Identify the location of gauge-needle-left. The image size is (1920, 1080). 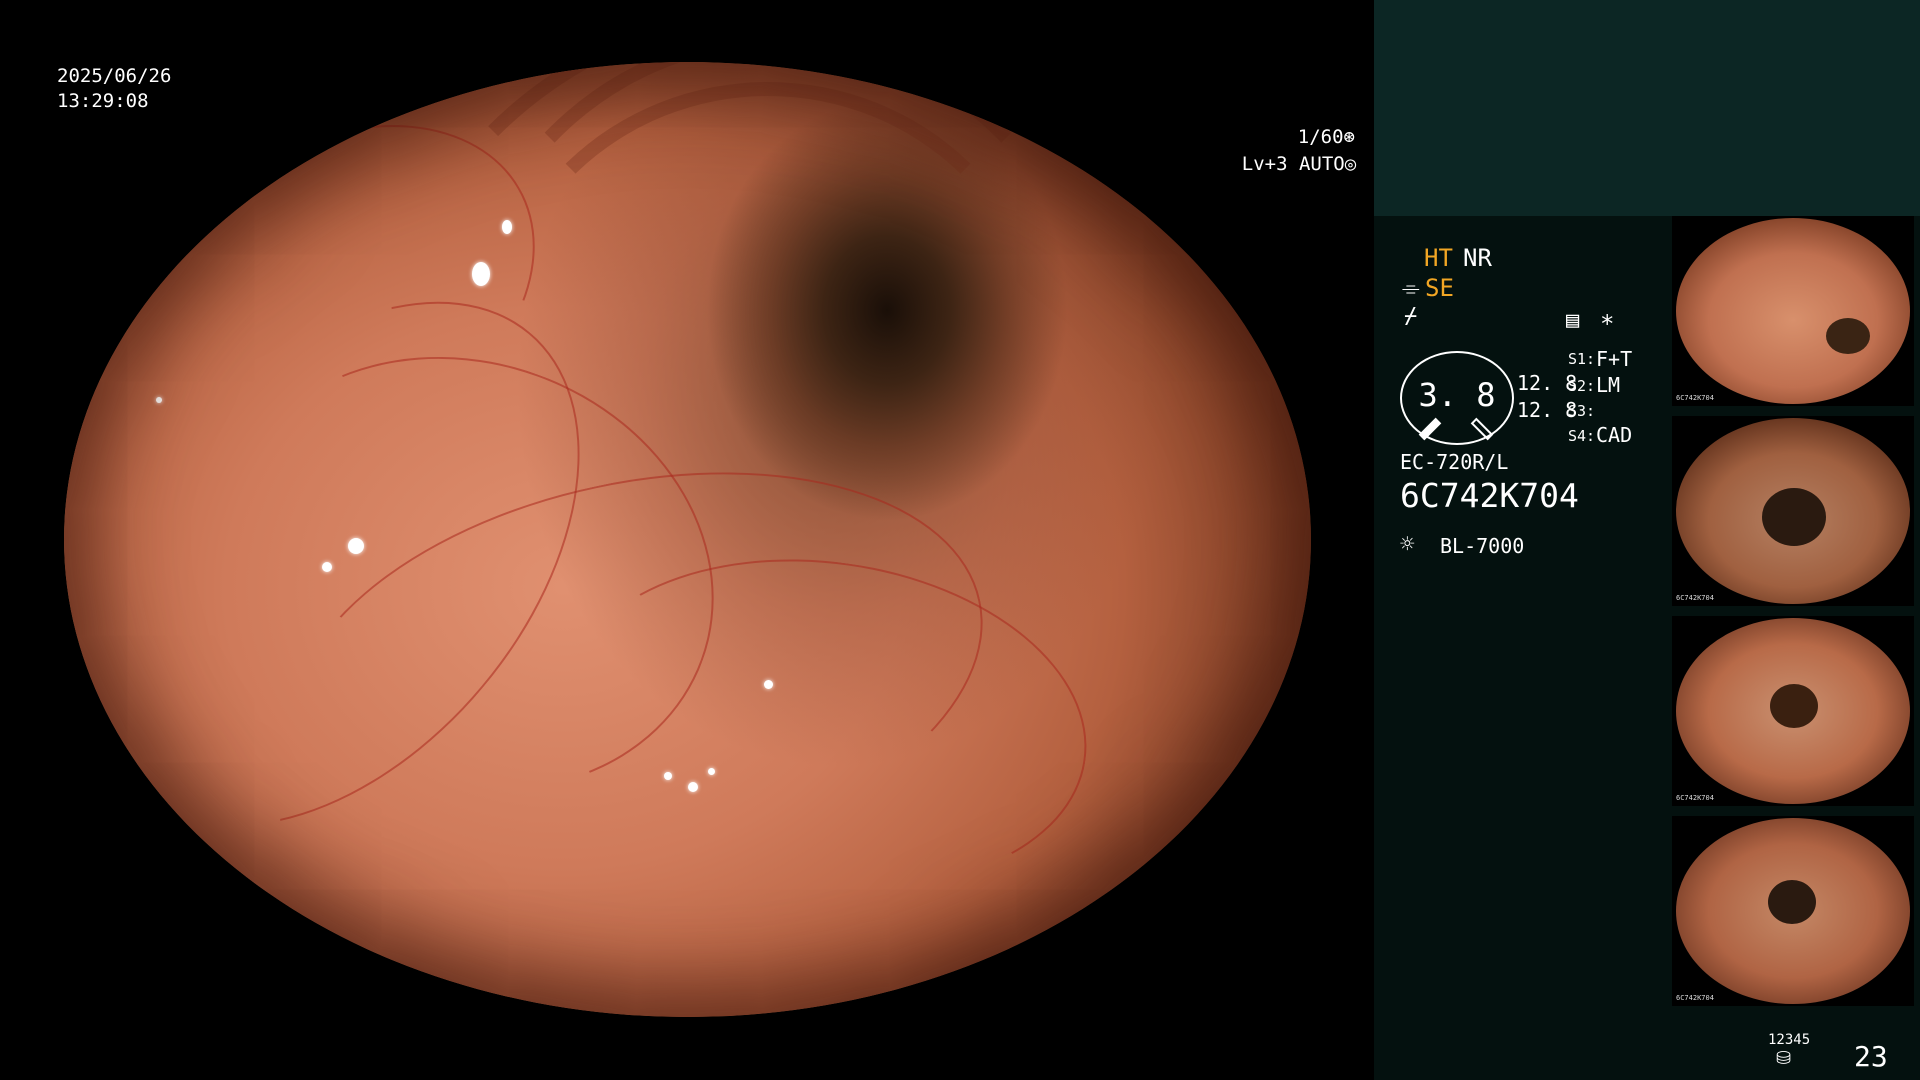
(1430, 429).